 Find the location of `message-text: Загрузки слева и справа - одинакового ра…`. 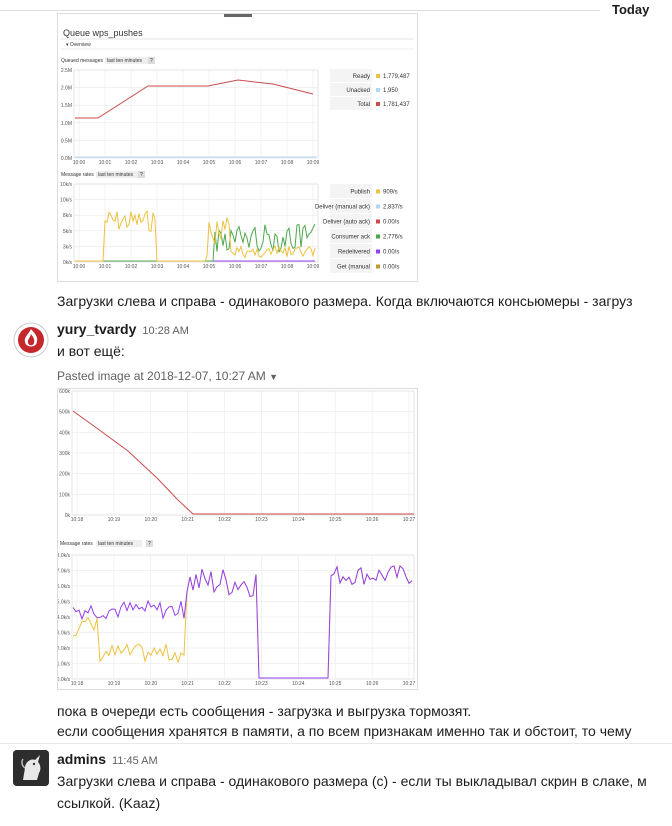

message-text: Загрузки слева и справа - одинакового ра… is located at coordinates (345, 301).